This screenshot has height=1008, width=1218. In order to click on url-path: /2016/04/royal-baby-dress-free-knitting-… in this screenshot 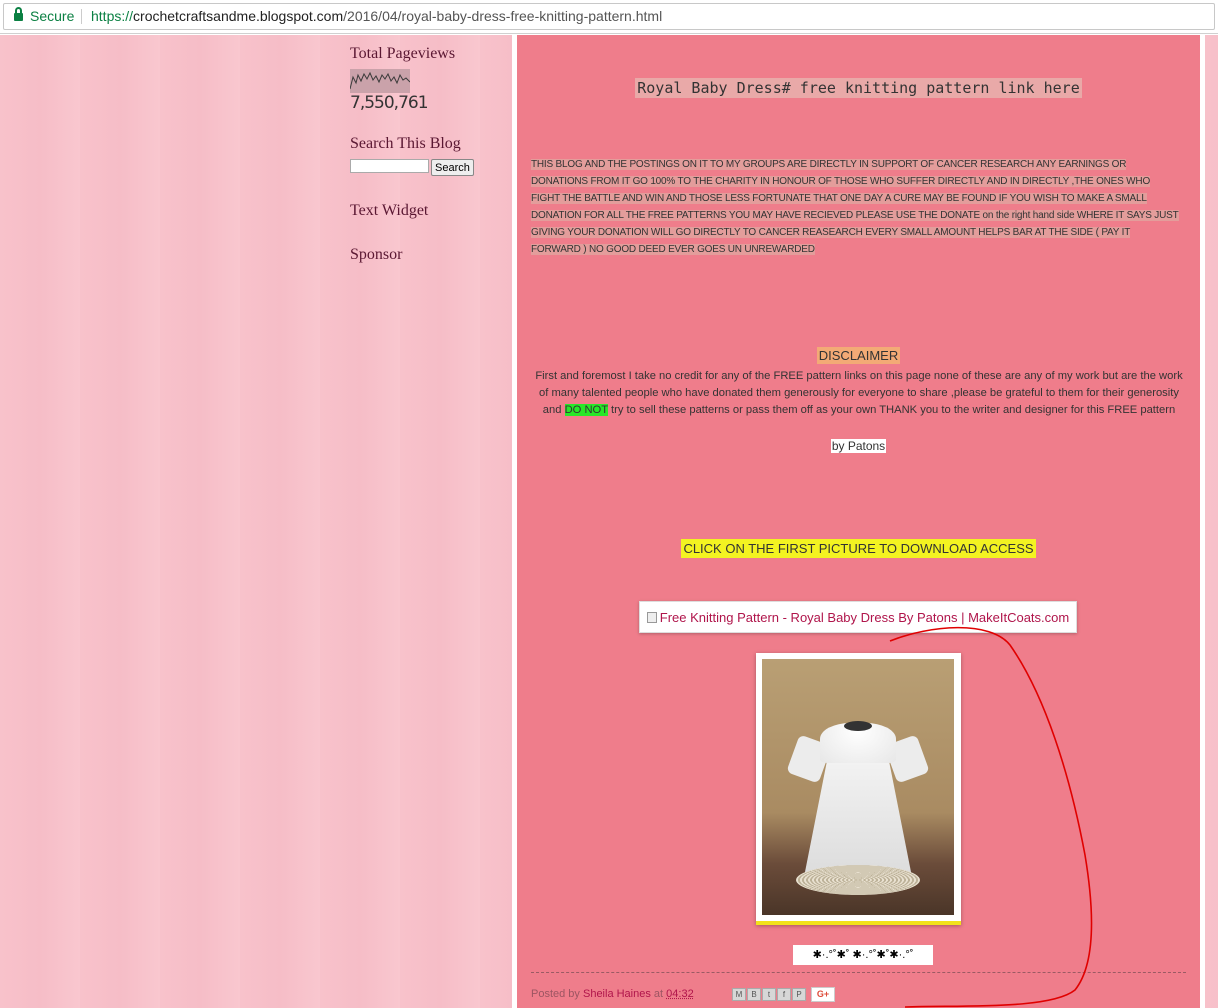, I will do `click(503, 16)`.